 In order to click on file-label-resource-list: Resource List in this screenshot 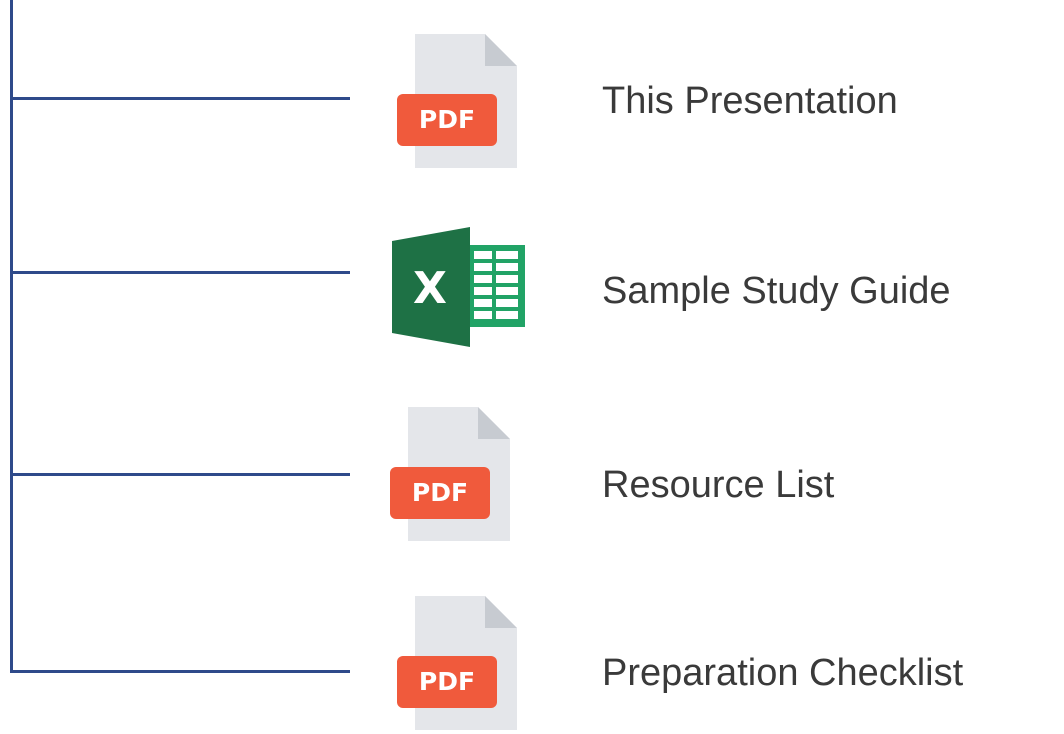, I will do `click(718, 485)`.